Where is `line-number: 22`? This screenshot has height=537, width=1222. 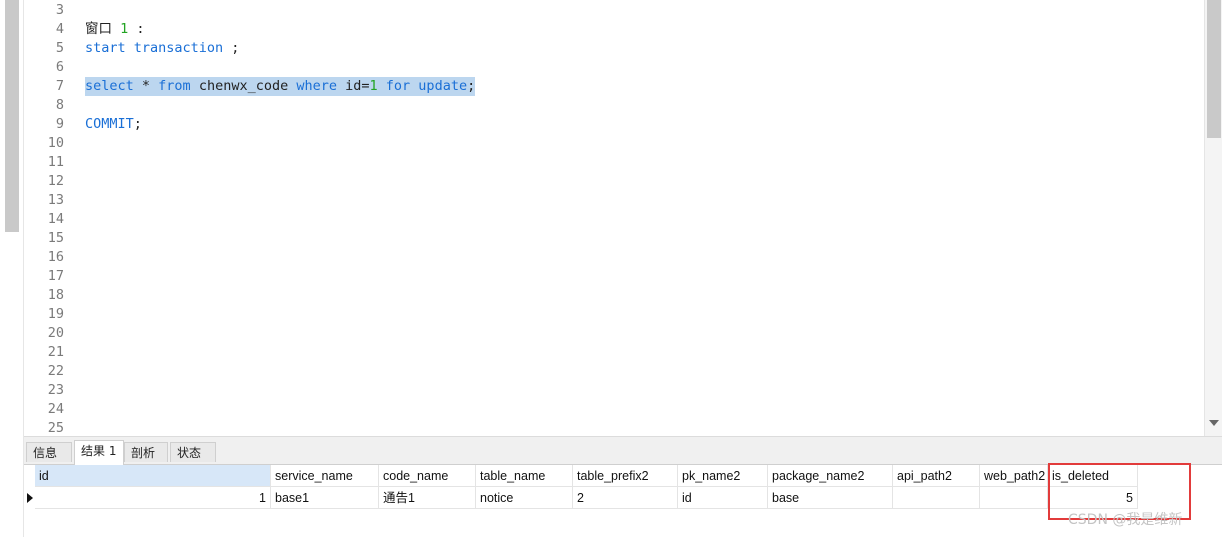 line-number: 22 is located at coordinates (55, 371).